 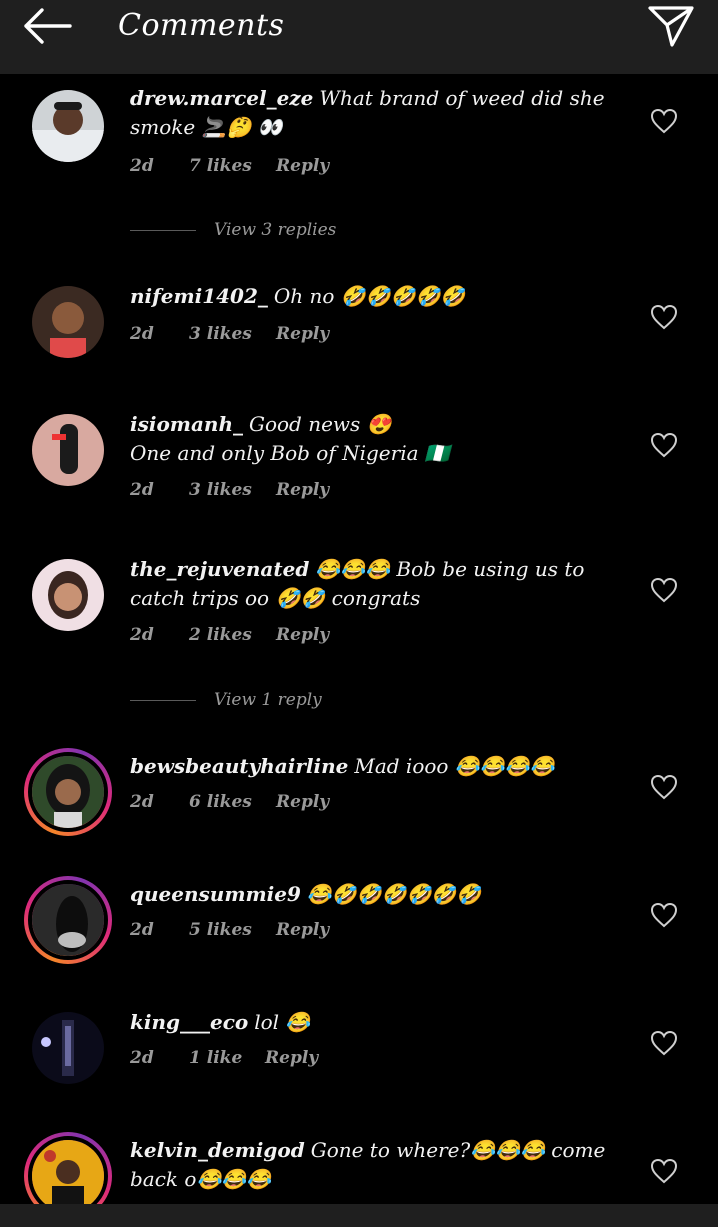 I want to click on comment-meta: 2d 1 like Reply, so click(x=224, y=1058).